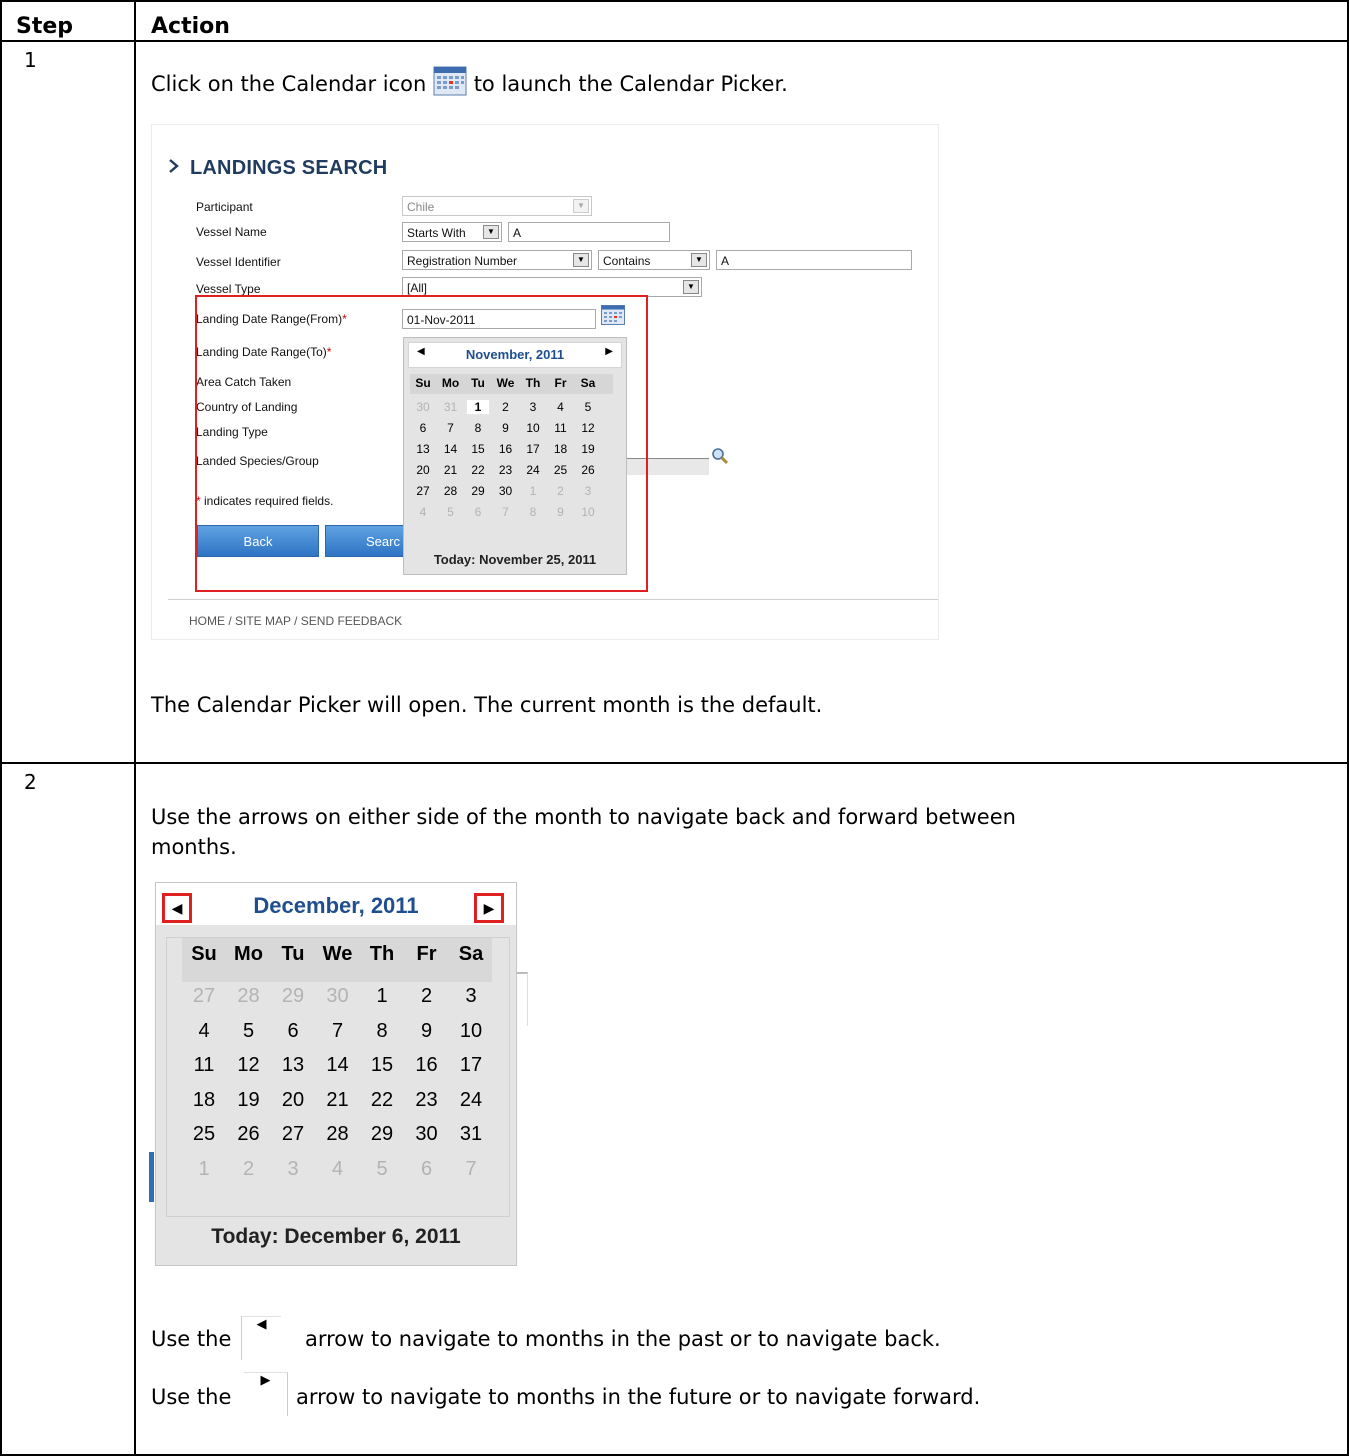 The width and height of the screenshot is (1349, 1456). Describe the element at coordinates (293, 954) in the screenshot. I see `weekday-label: Tu` at that location.